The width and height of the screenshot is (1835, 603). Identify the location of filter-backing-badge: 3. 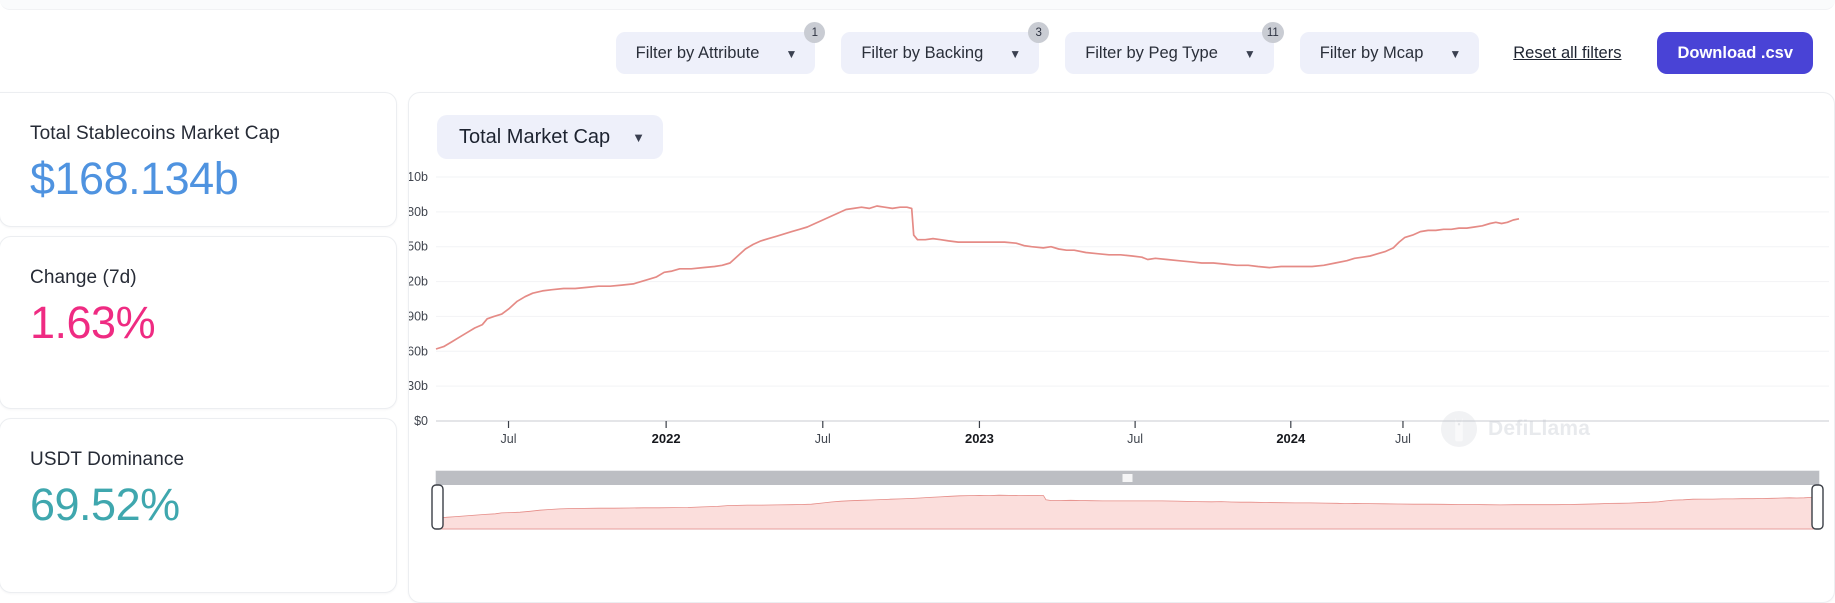
(1039, 32).